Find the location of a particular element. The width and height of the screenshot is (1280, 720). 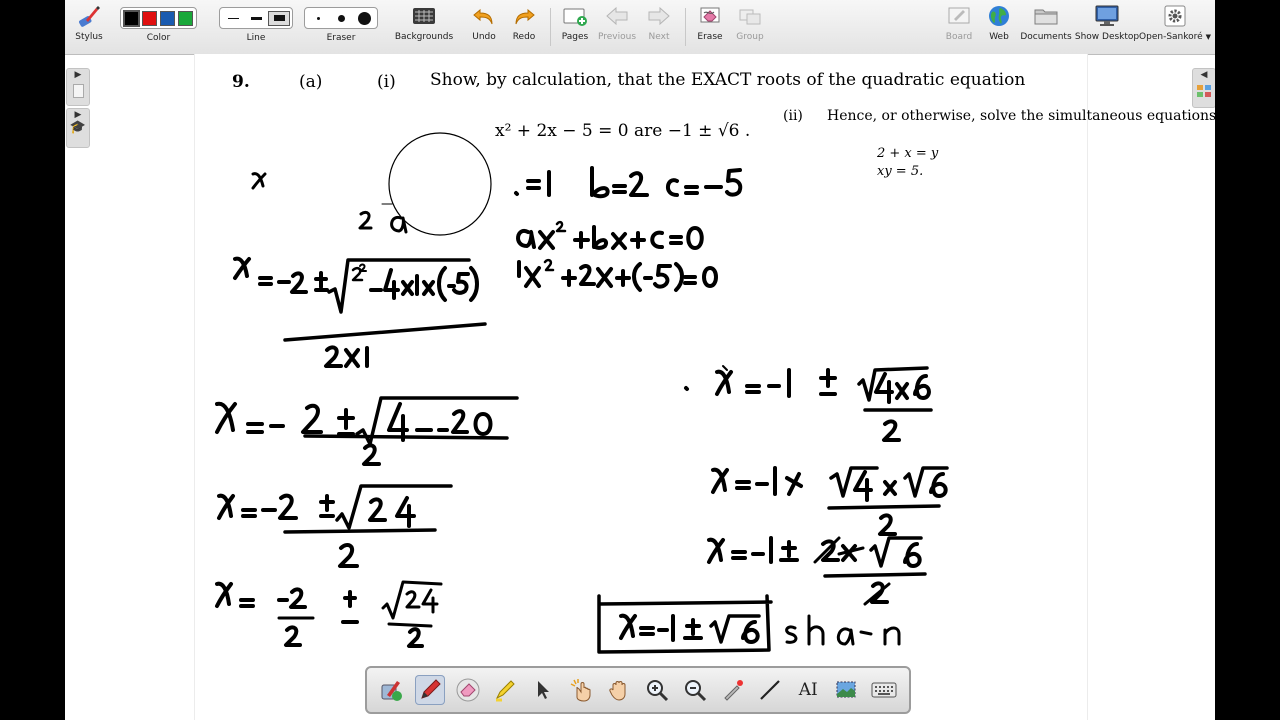

pen-button is located at coordinates (429, 690).